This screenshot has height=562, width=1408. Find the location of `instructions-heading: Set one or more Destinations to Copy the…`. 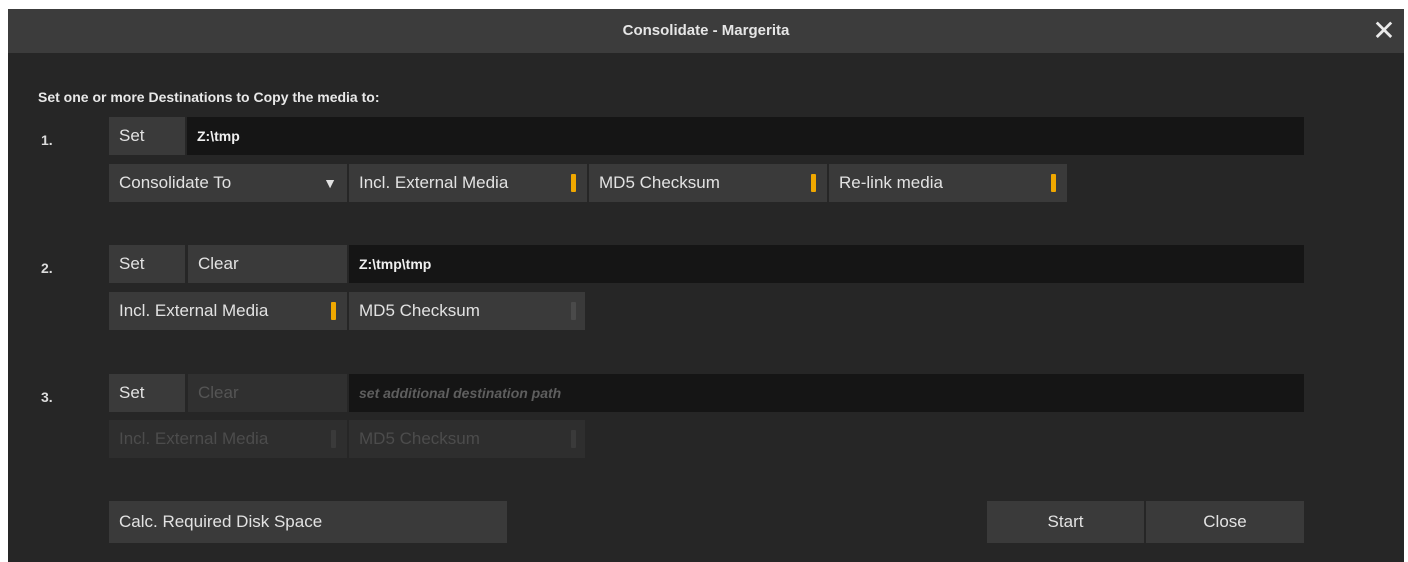

instructions-heading: Set one or more Destinations to Copy the… is located at coordinates (209, 97).